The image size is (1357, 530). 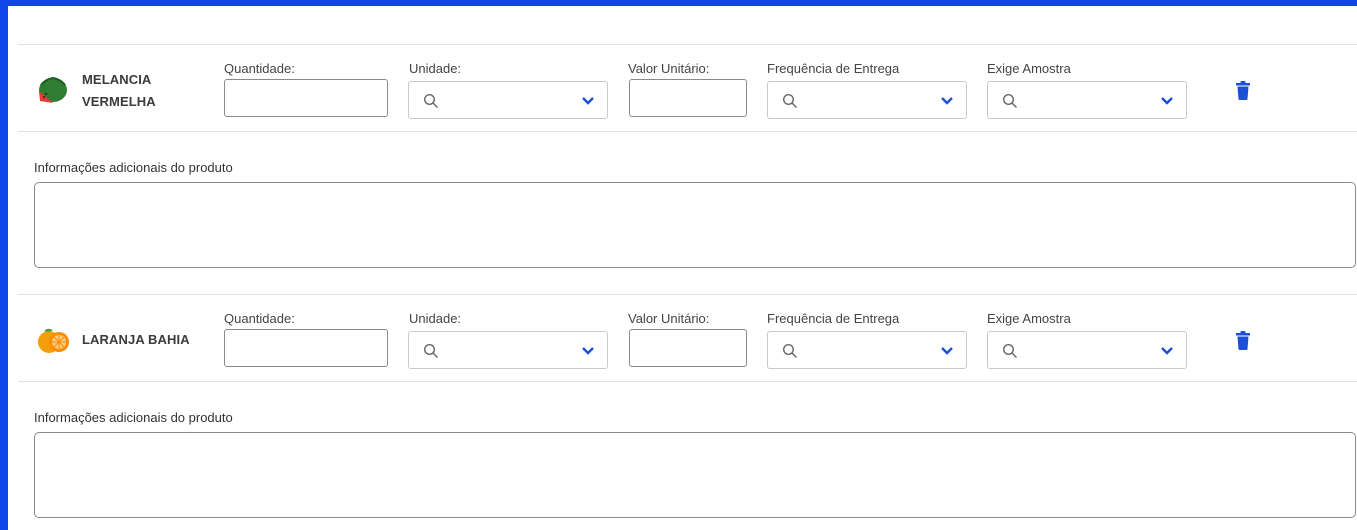 What do you see at coordinates (119, 90) in the screenshot?
I see `product-name: MELANCIA VERMELHA` at bounding box center [119, 90].